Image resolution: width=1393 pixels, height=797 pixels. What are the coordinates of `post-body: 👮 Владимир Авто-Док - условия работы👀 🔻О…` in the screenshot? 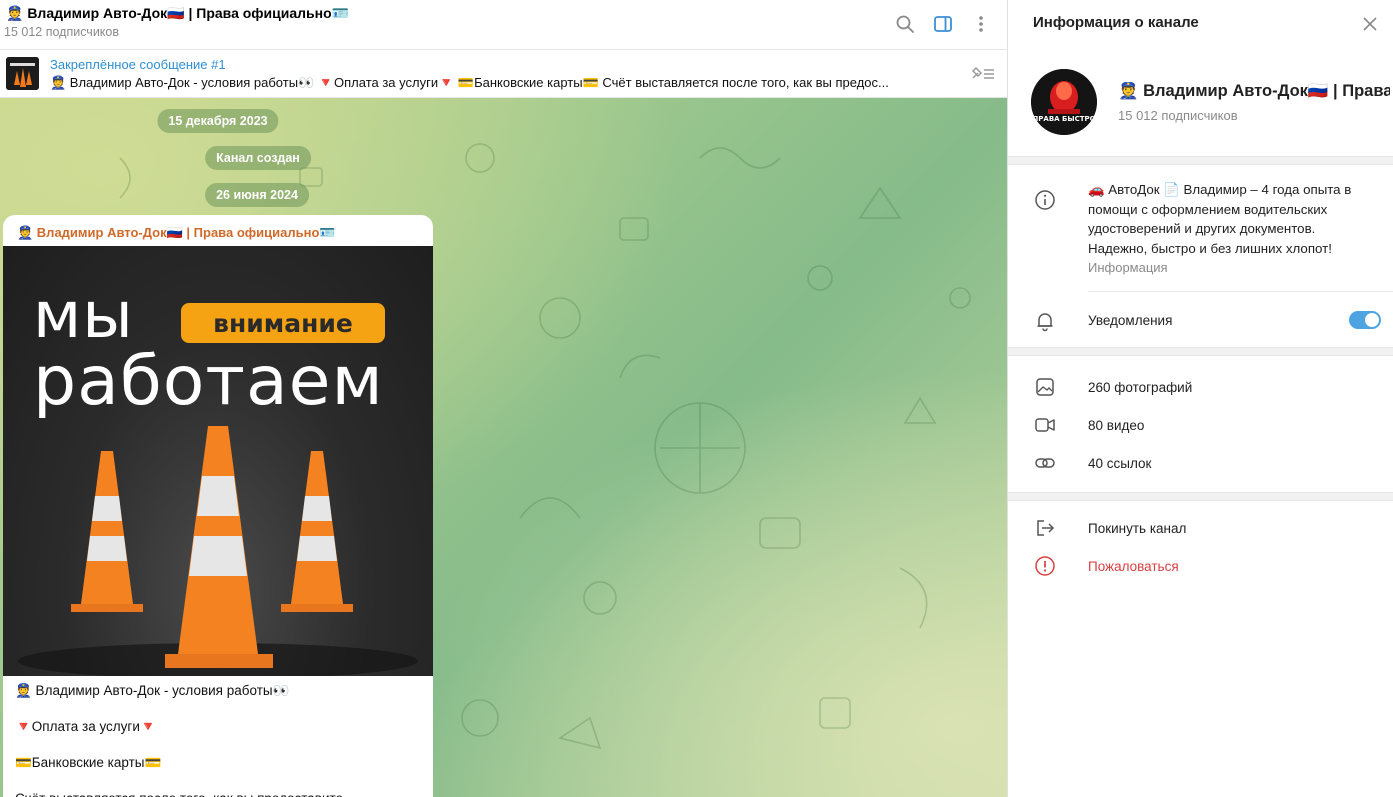 It's located at (220, 737).